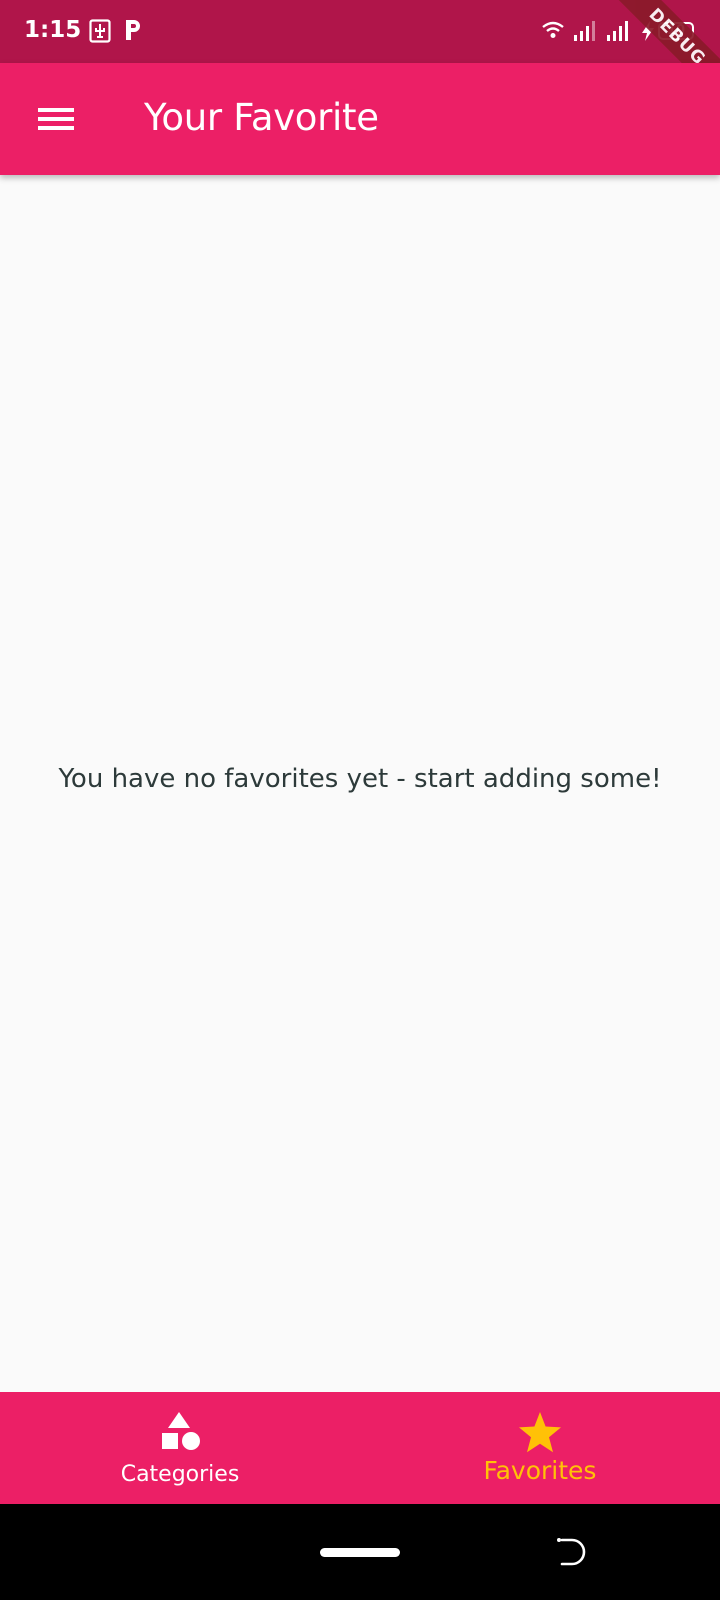  I want to click on tab-favorites: Favorites, so click(540, 1448).